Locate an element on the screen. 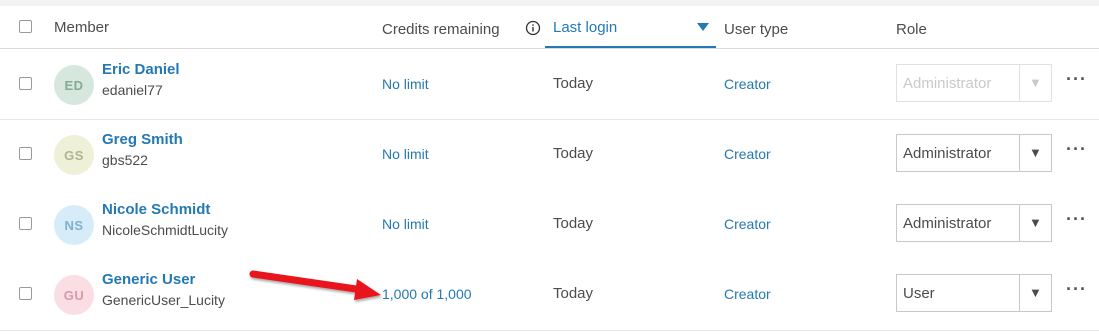  red-arrow-annotation is located at coordinates (315, 285).